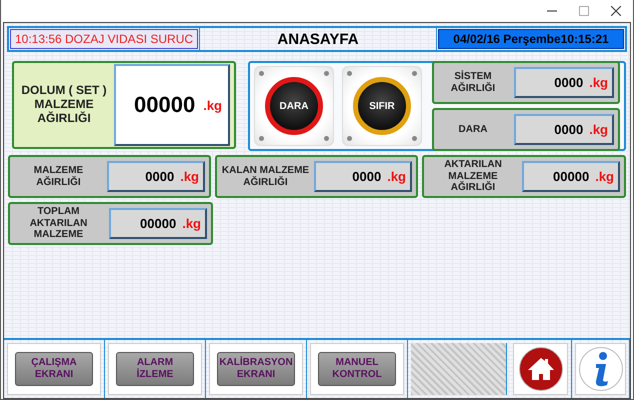  Describe the element at coordinates (531, 39) in the screenshot. I see `date-time: 04/02/16 Perşembe10:15:21` at that location.